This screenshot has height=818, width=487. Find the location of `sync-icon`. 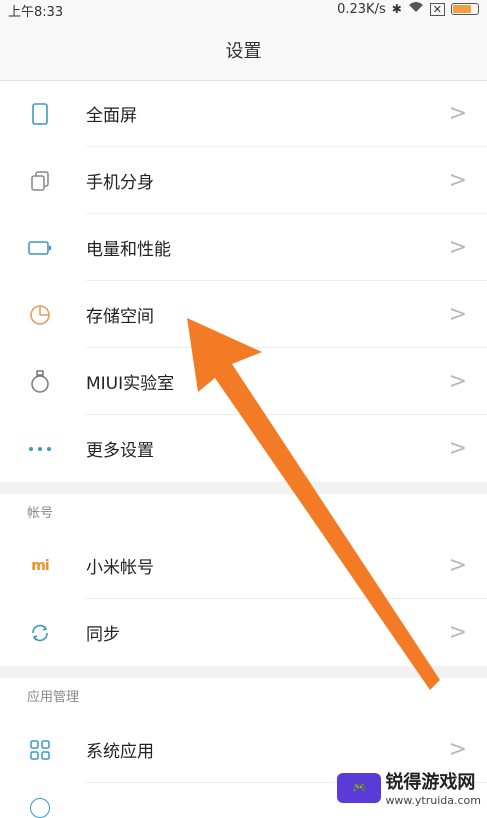

sync-icon is located at coordinates (40, 633).